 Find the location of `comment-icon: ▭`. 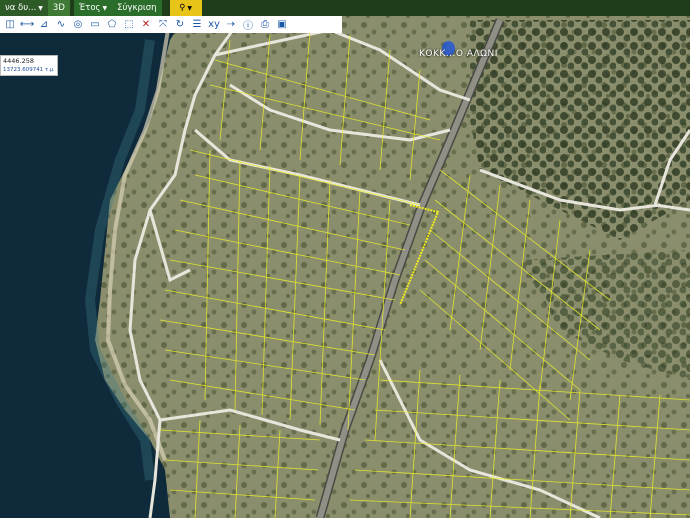

comment-icon: ▭ is located at coordinates (95, 24).